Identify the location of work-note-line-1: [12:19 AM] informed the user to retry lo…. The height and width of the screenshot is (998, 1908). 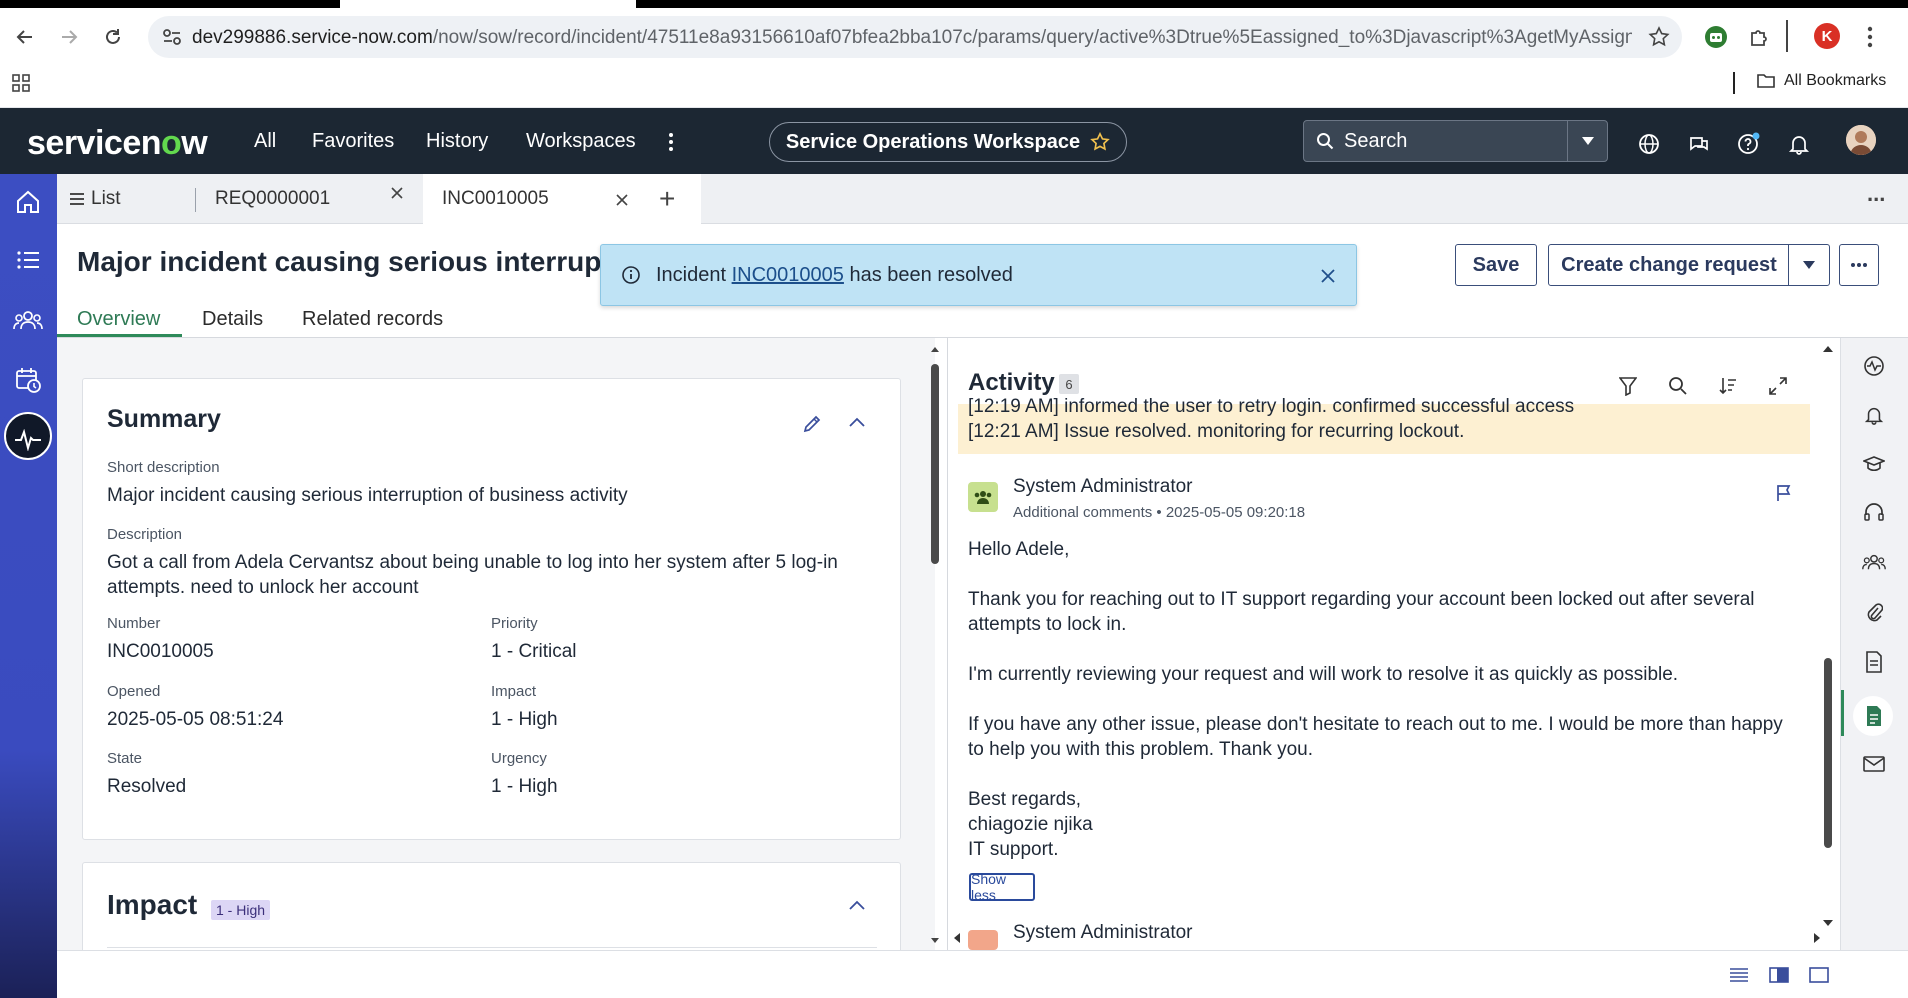
(1271, 406).